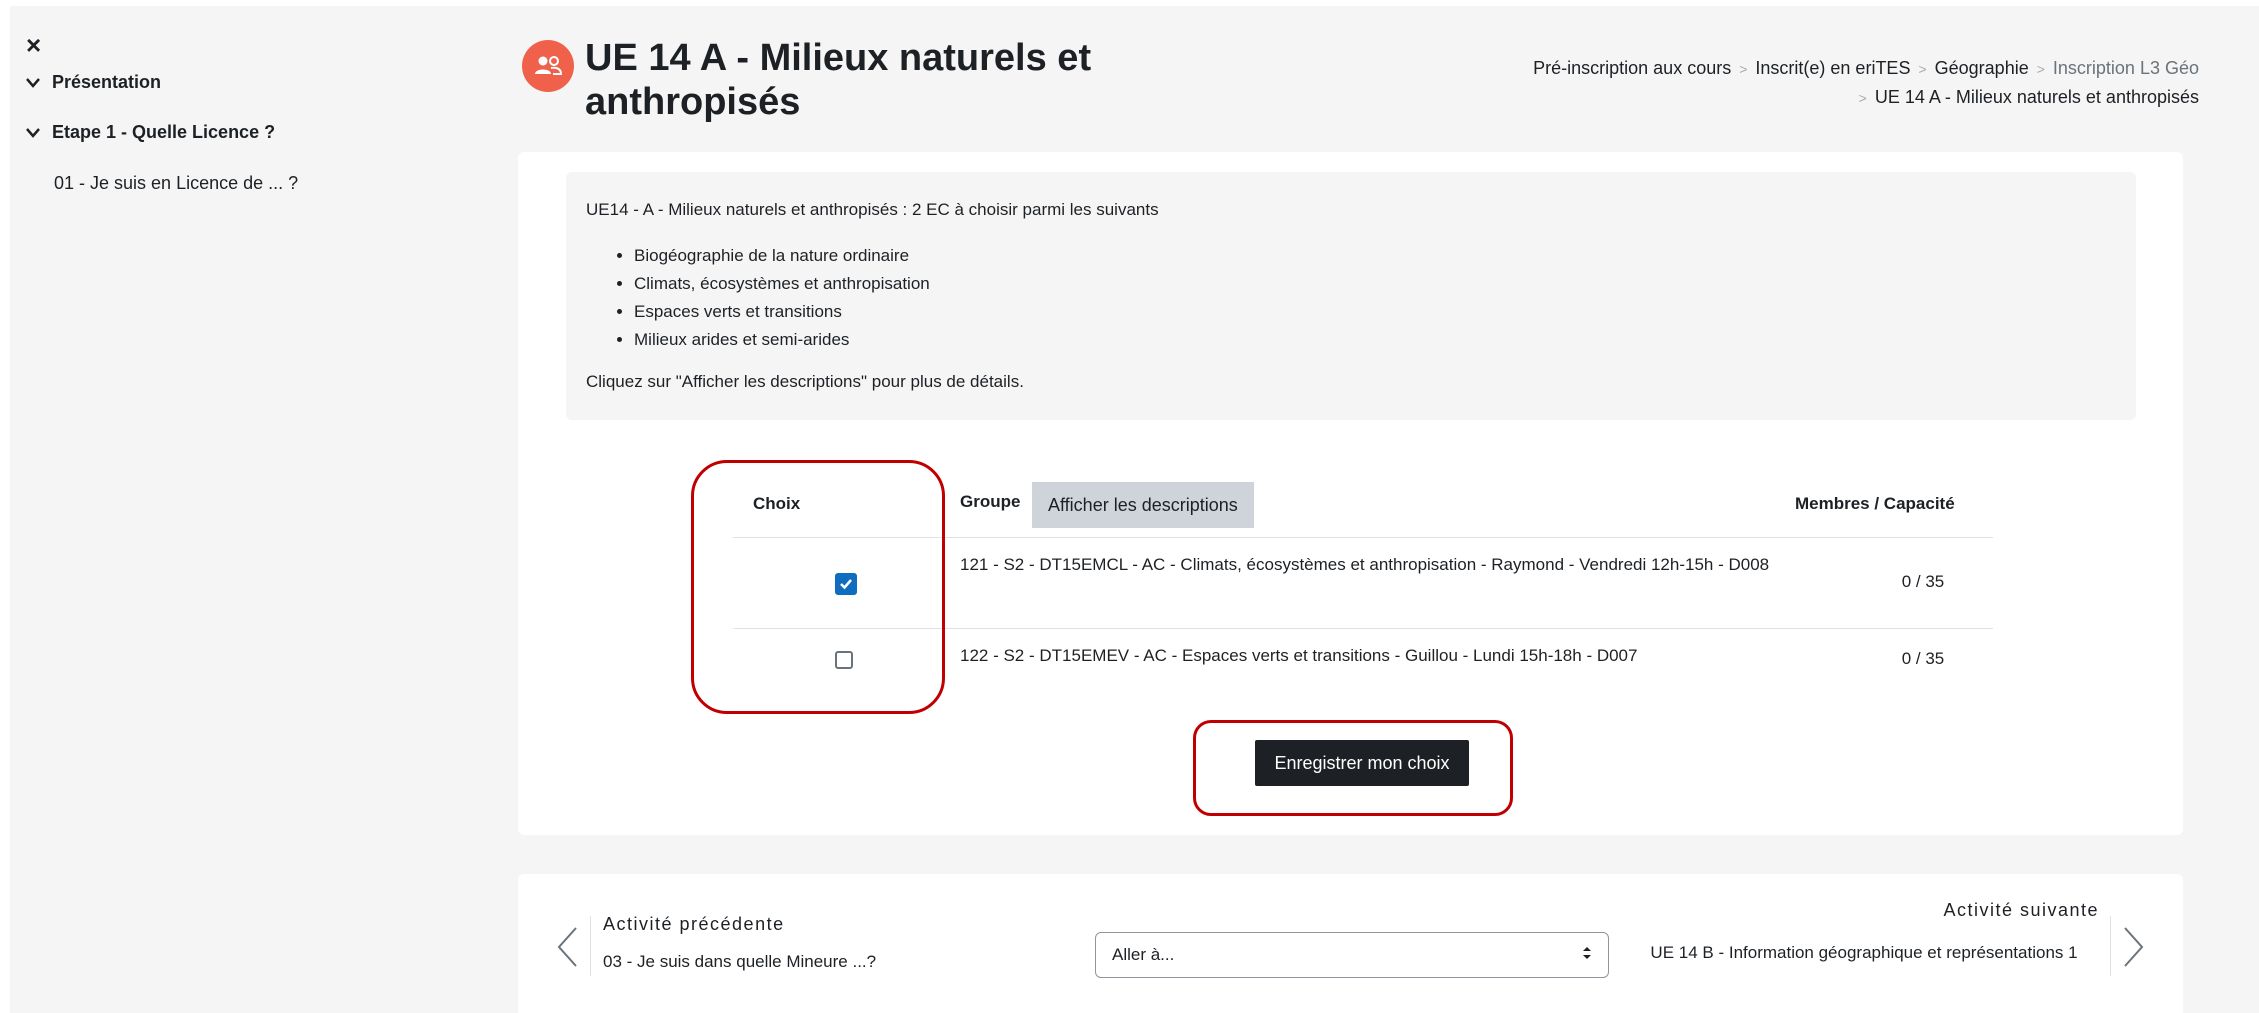  I want to click on select-arrows-icon, so click(1587, 955).